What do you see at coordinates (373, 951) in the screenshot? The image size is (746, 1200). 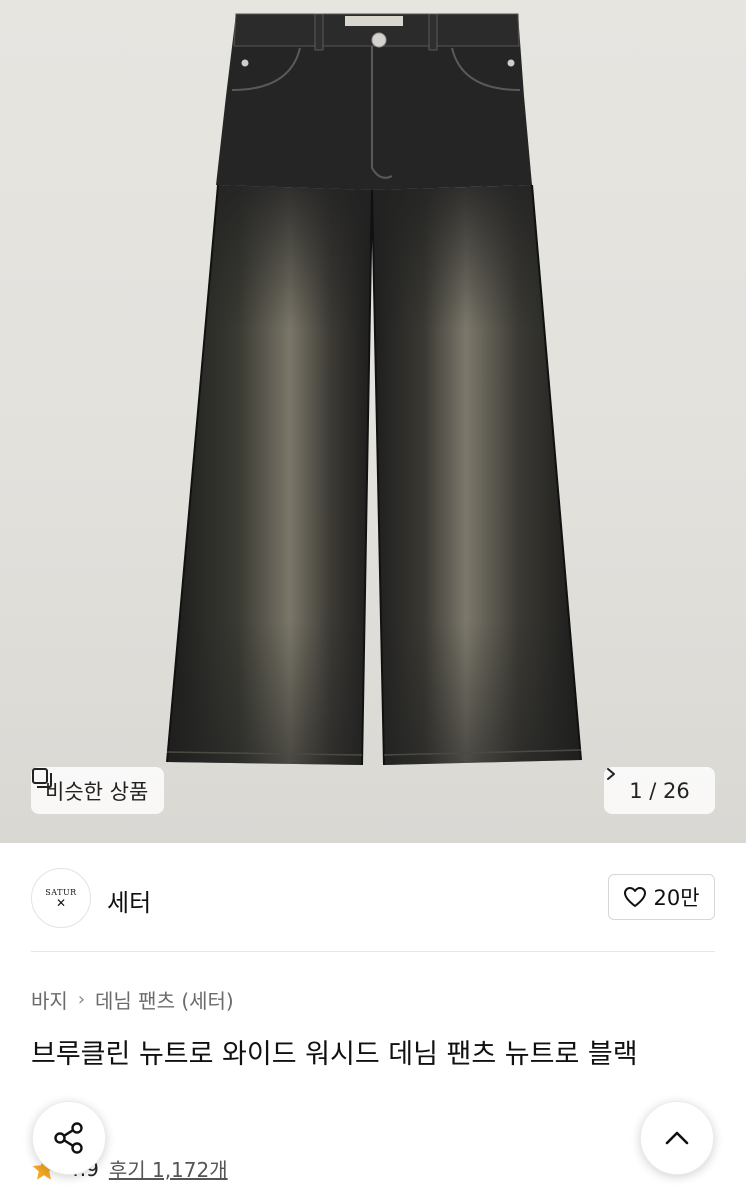 I see `section-divider` at bounding box center [373, 951].